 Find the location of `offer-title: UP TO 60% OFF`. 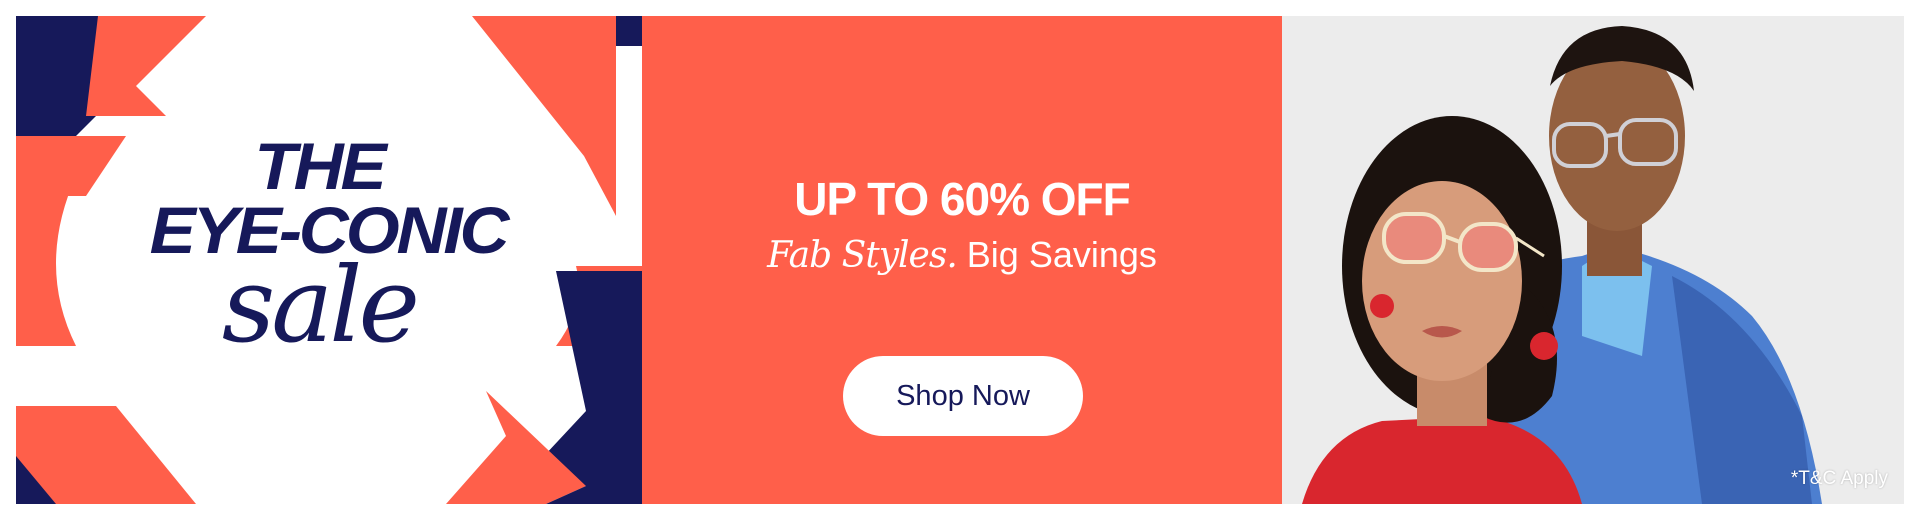

offer-title: UP TO 60% OFF is located at coordinates (962, 199).